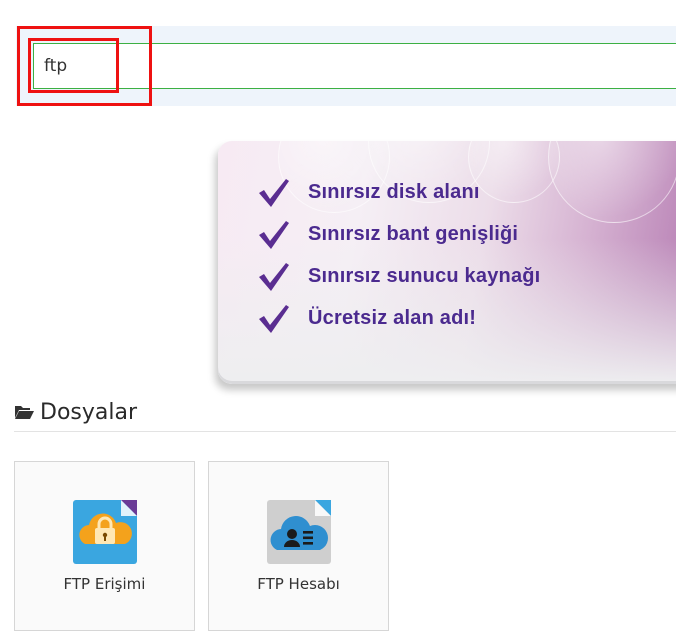  I want to click on feature-item: Sınırsız sunucu kaynağı, so click(398, 276).